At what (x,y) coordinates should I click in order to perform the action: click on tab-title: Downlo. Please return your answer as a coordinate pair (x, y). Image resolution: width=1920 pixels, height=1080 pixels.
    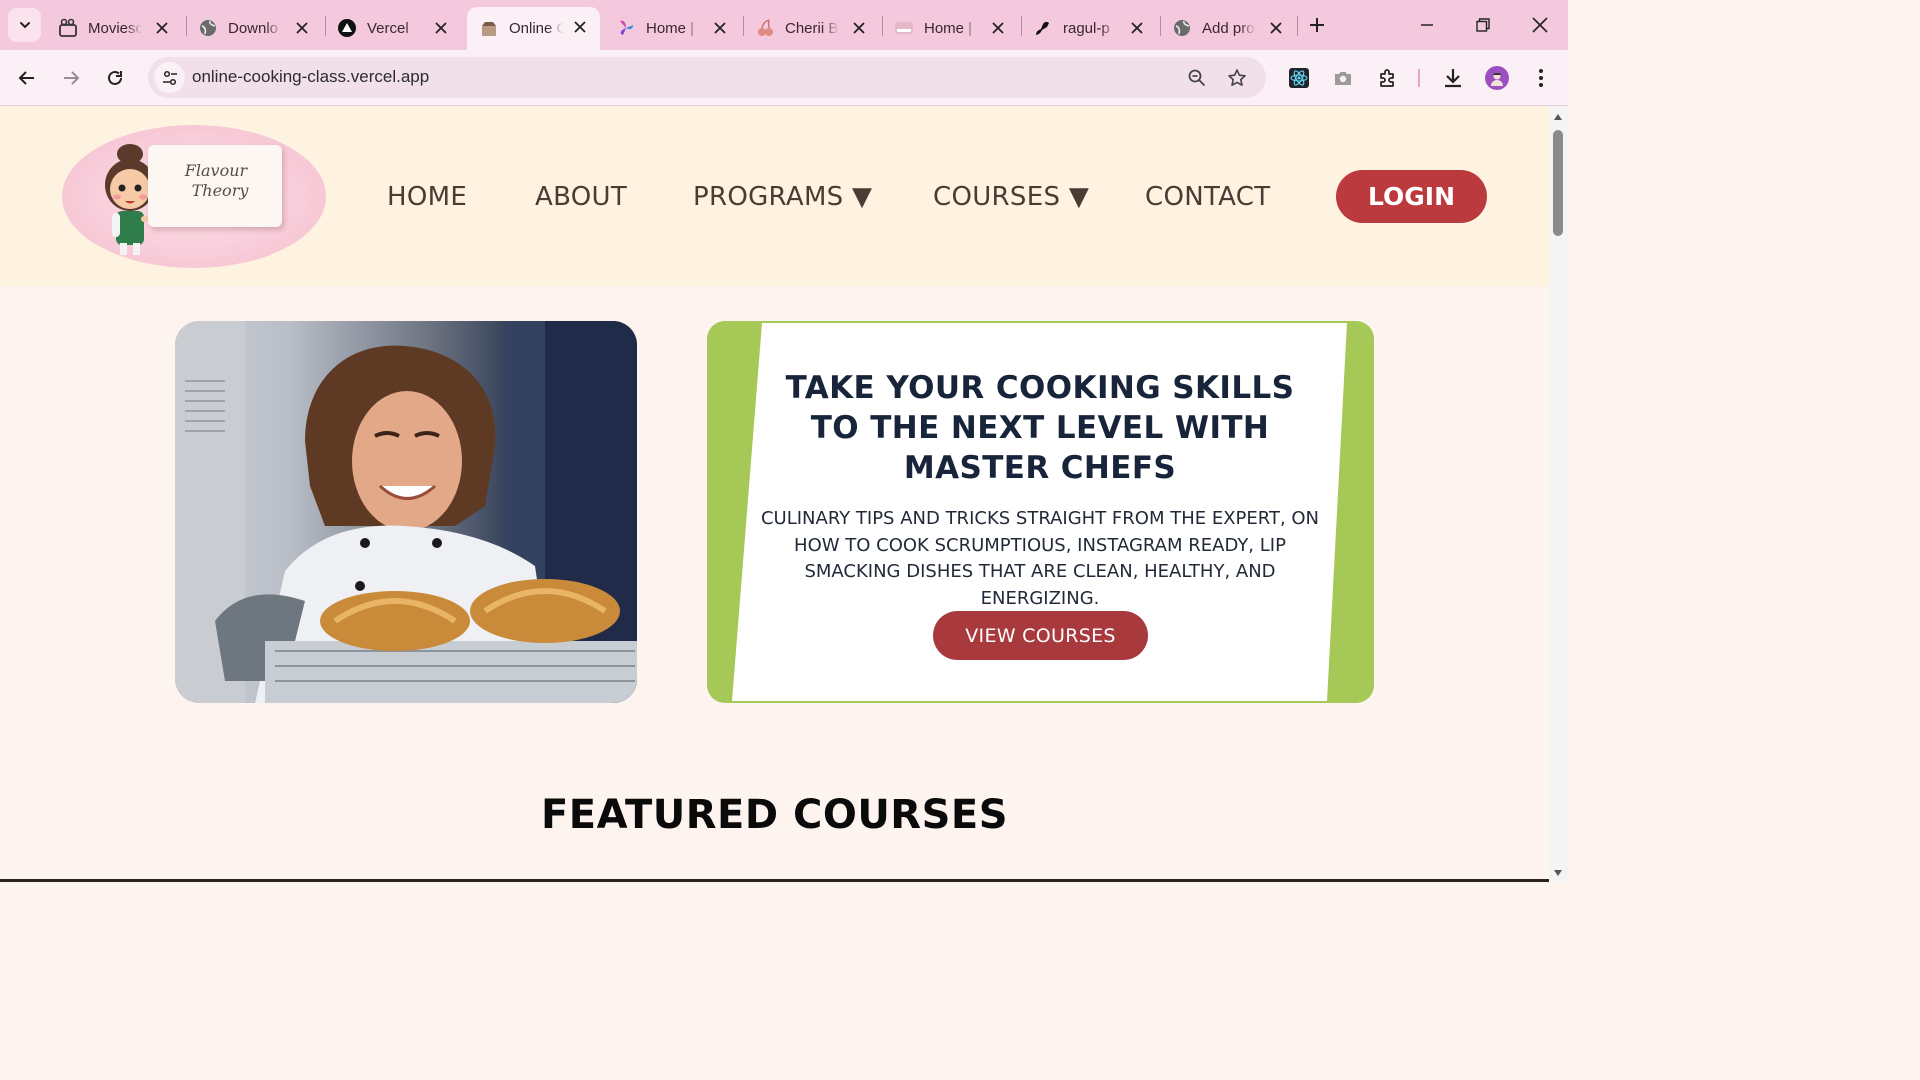
    Looking at the image, I should click on (253, 28).